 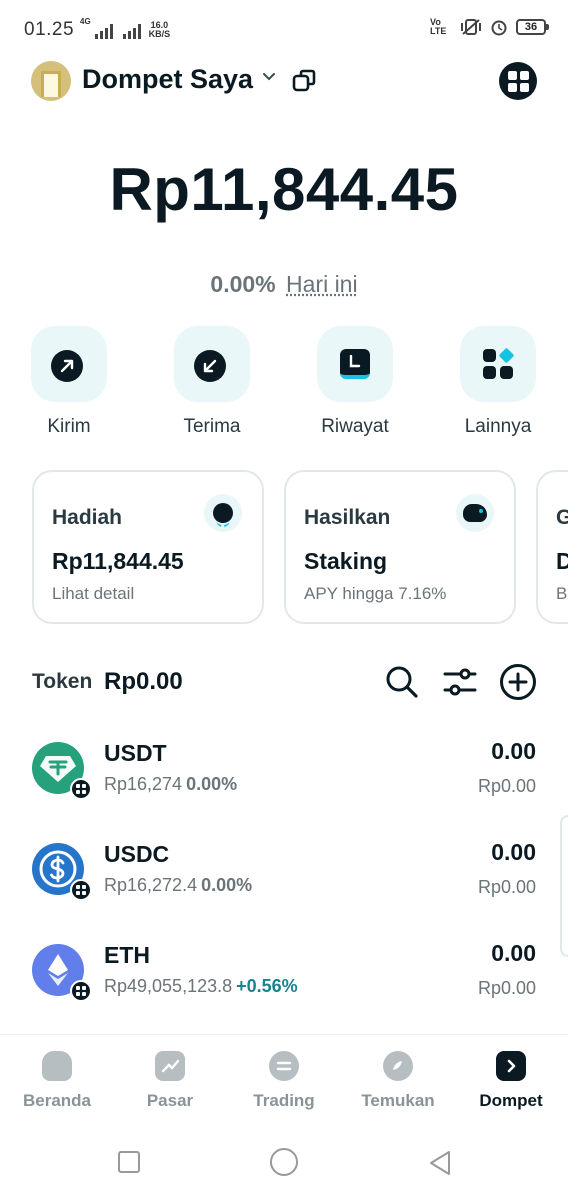 I want to click on add-token-icon, so click(x=518, y=682).